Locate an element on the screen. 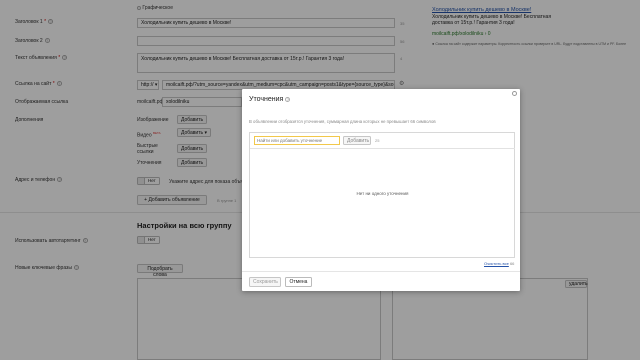  callouts-panel: Добавить 25 Нет ни одного уточнения is located at coordinates (382, 195).